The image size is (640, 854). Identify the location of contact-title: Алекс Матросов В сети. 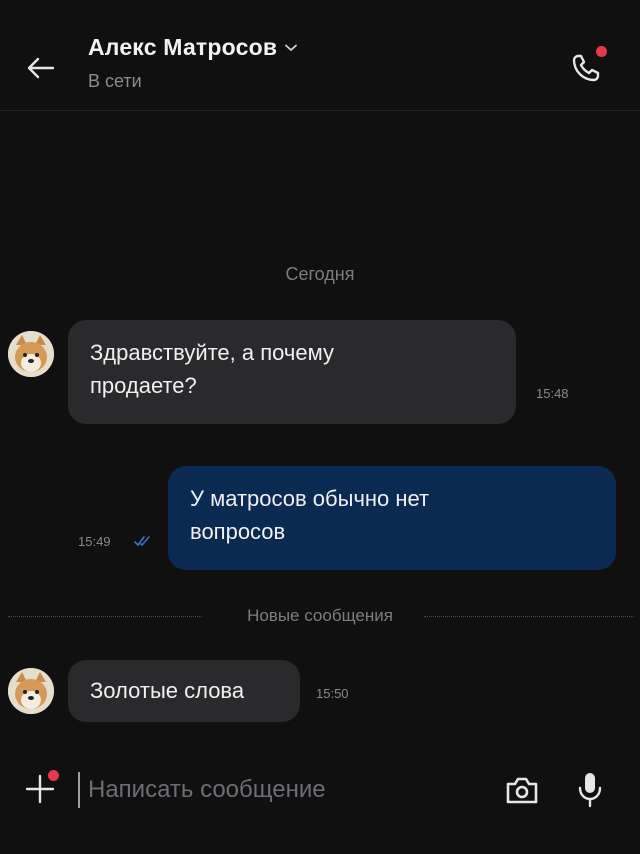
(193, 63).